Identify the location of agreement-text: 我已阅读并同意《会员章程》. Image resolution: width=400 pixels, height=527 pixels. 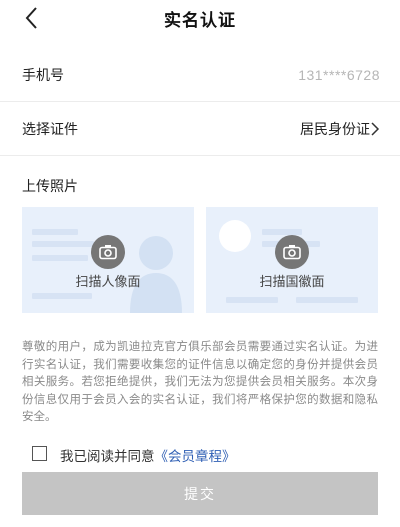
(148, 455).